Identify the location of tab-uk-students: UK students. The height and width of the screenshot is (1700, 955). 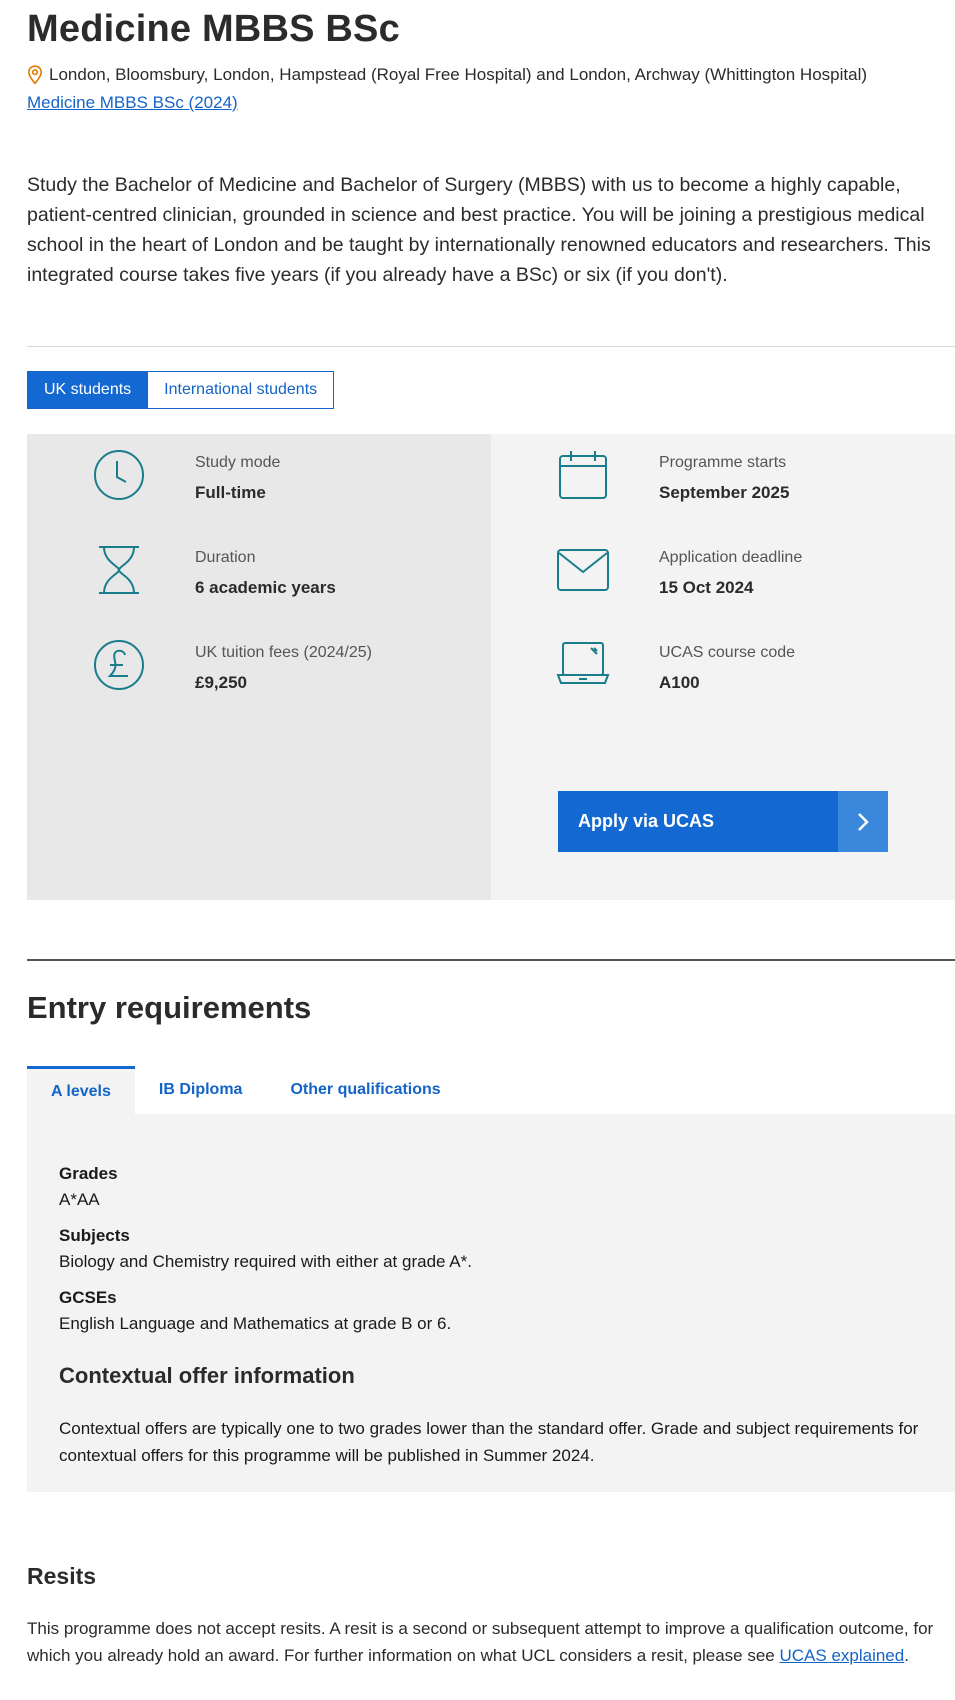
(88, 390).